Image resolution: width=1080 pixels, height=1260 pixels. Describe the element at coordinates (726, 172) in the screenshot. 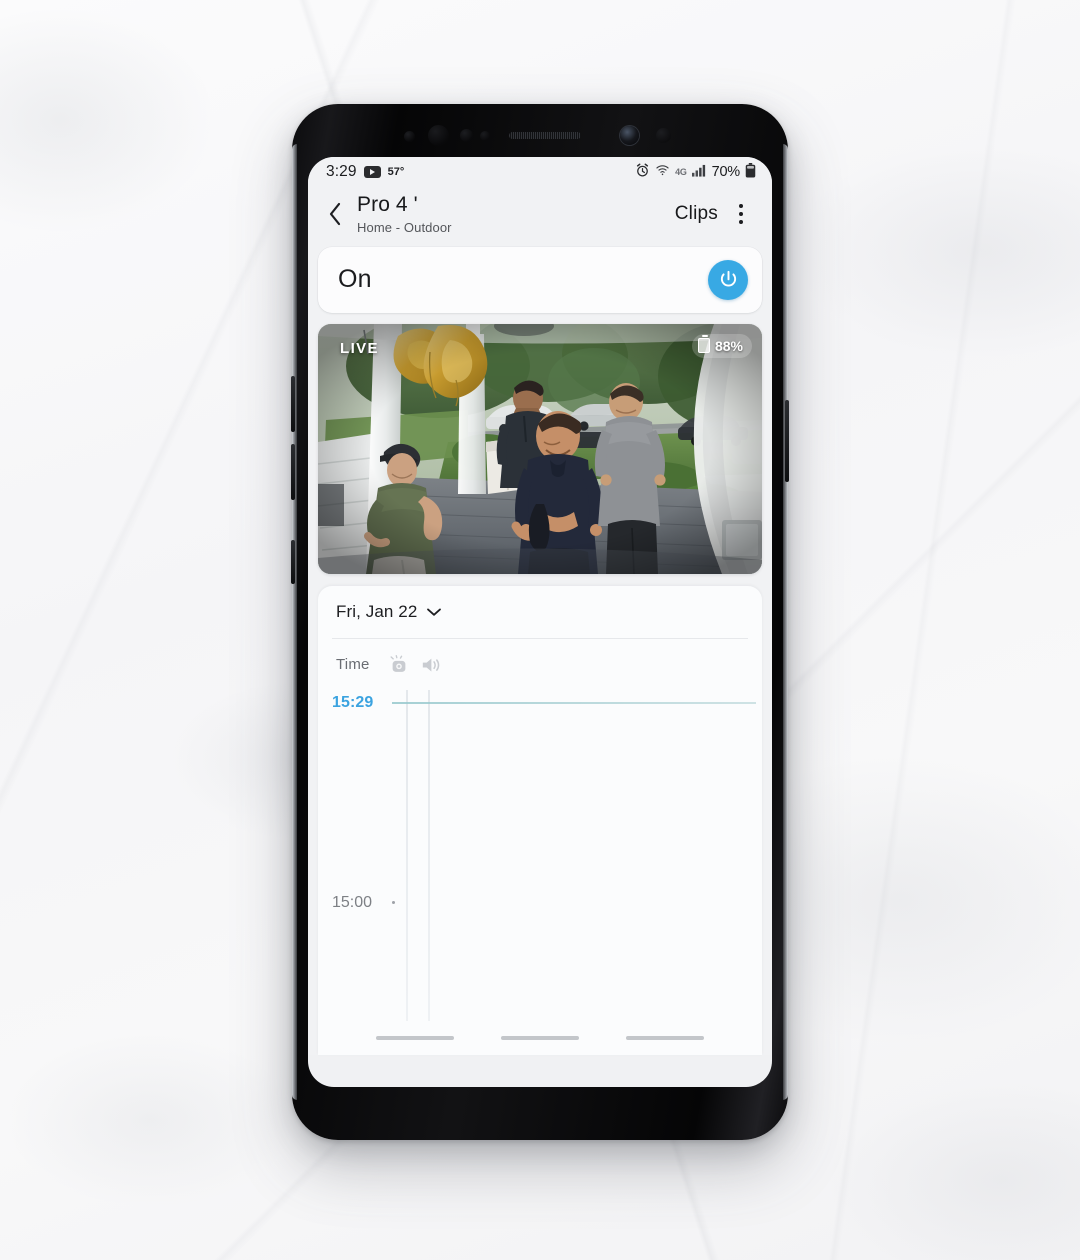

I see `battery-percent-label: 70%` at that location.